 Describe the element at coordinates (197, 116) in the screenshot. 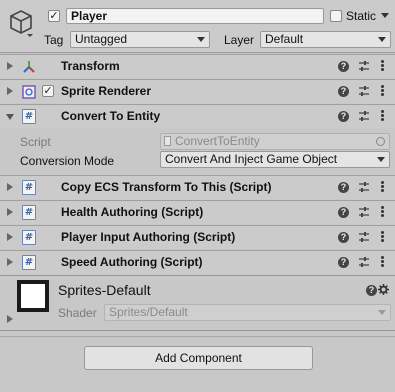

I see `component-convert-to-entity: # Convert To Entity ?` at that location.